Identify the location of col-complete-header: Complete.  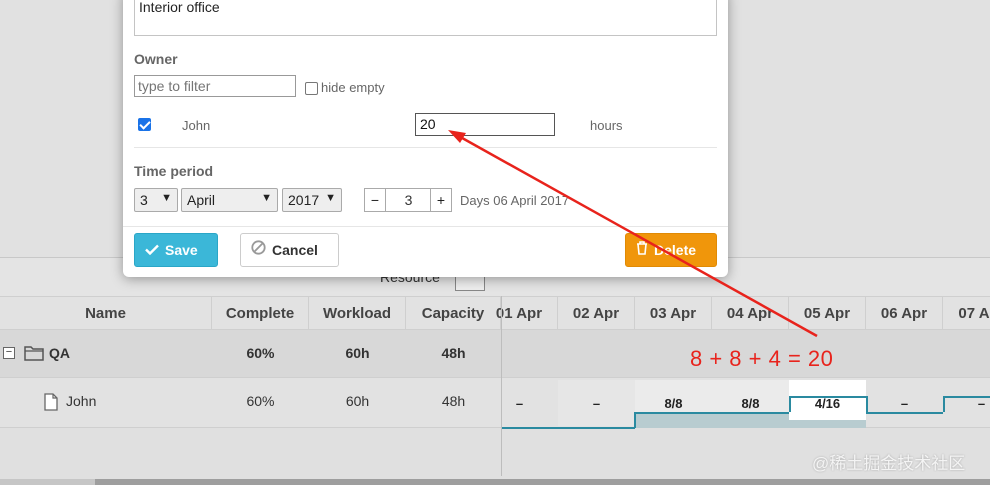
(260, 313).